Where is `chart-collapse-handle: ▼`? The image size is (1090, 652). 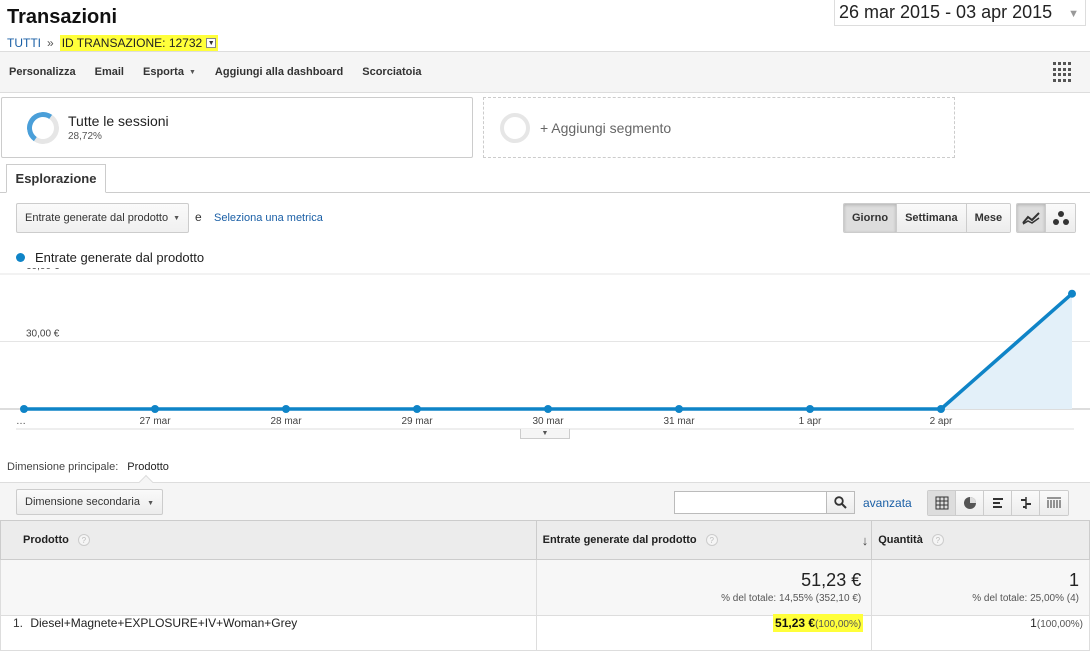
chart-collapse-handle: ▼ is located at coordinates (545, 434).